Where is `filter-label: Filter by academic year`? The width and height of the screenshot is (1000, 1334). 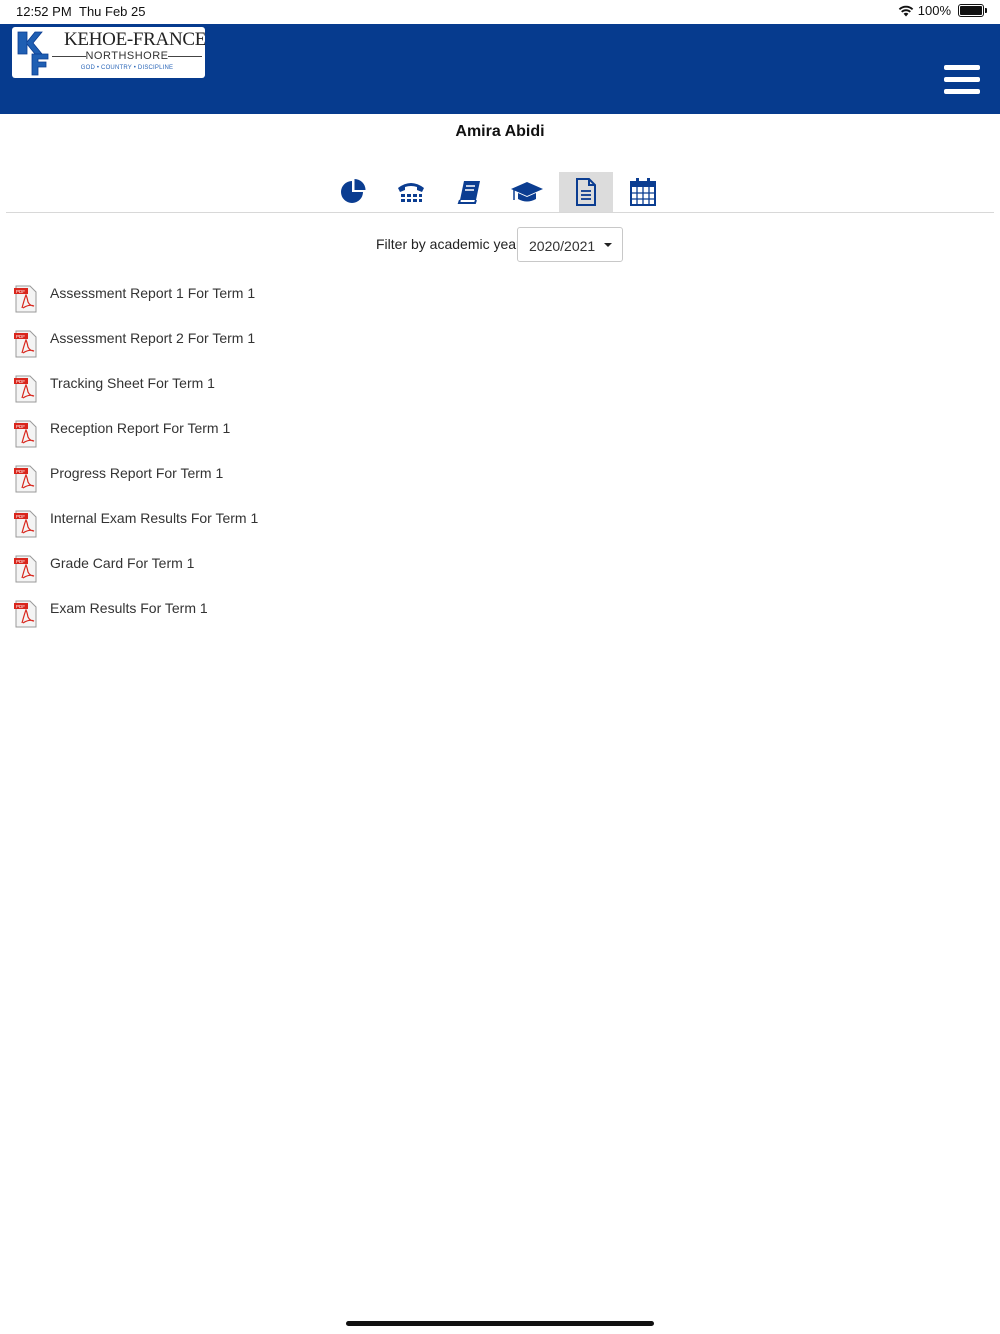 filter-label: Filter by academic year is located at coordinates (448, 244).